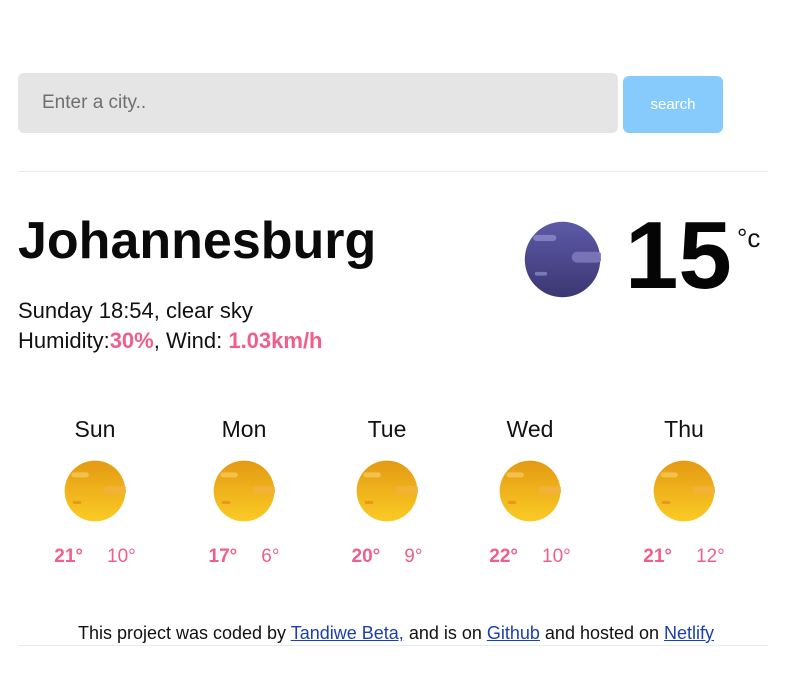 Image resolution: width=792 pixels, height=696 pixels. I want to click on forecast-day-name: Mon, so click(244, 429).